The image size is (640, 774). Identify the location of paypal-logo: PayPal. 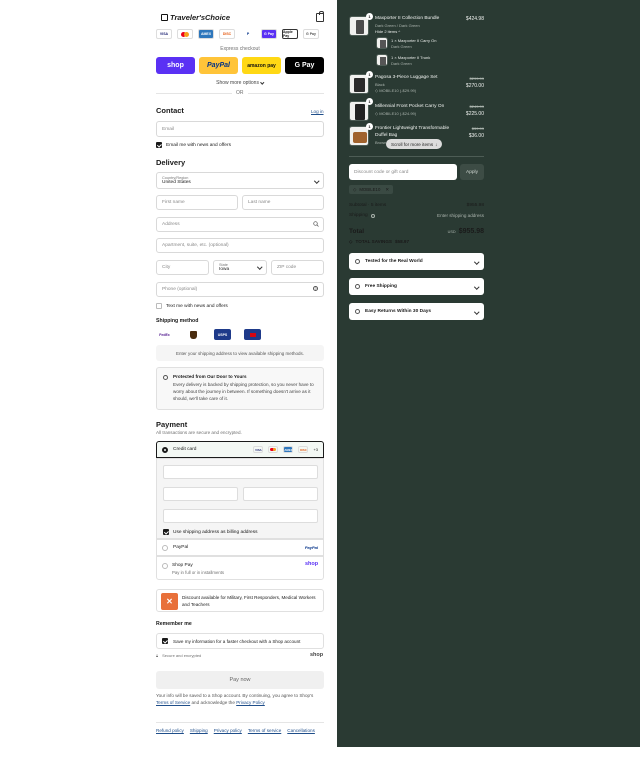
(311, 547).